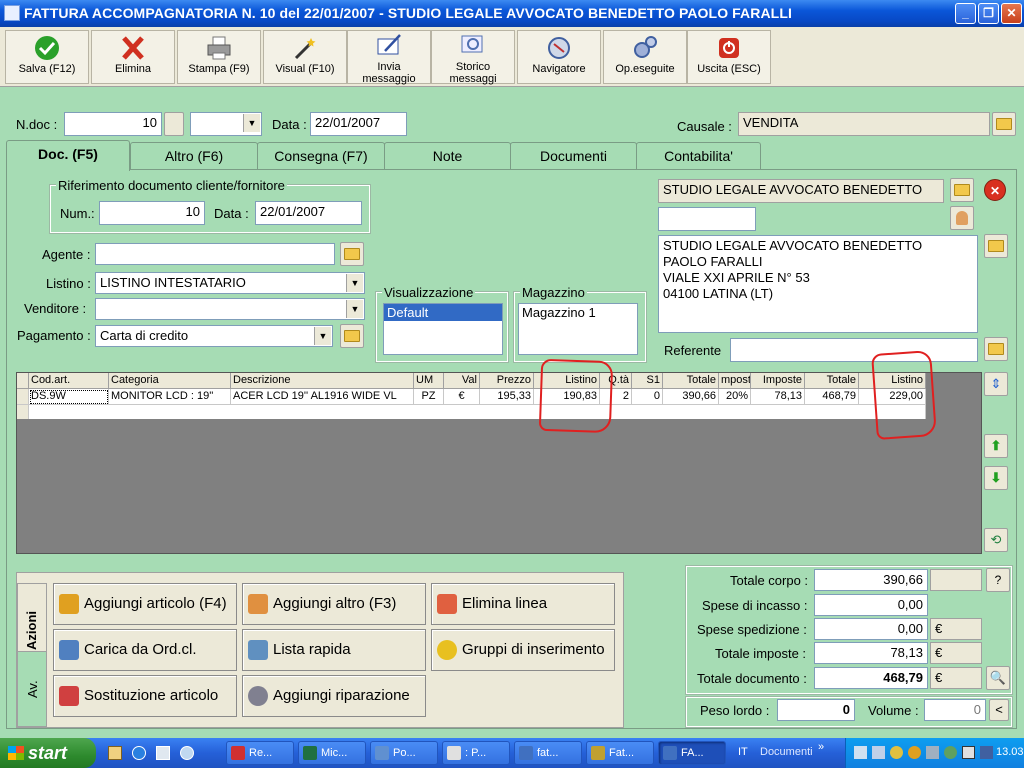  I want to click on navigator-button: Navigatore, so click(559, 57).